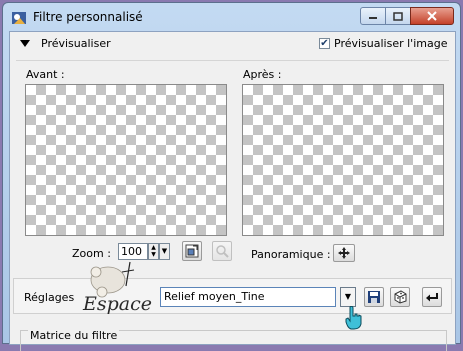  I want to click on zoom-disabled-button, so click(222, 251).